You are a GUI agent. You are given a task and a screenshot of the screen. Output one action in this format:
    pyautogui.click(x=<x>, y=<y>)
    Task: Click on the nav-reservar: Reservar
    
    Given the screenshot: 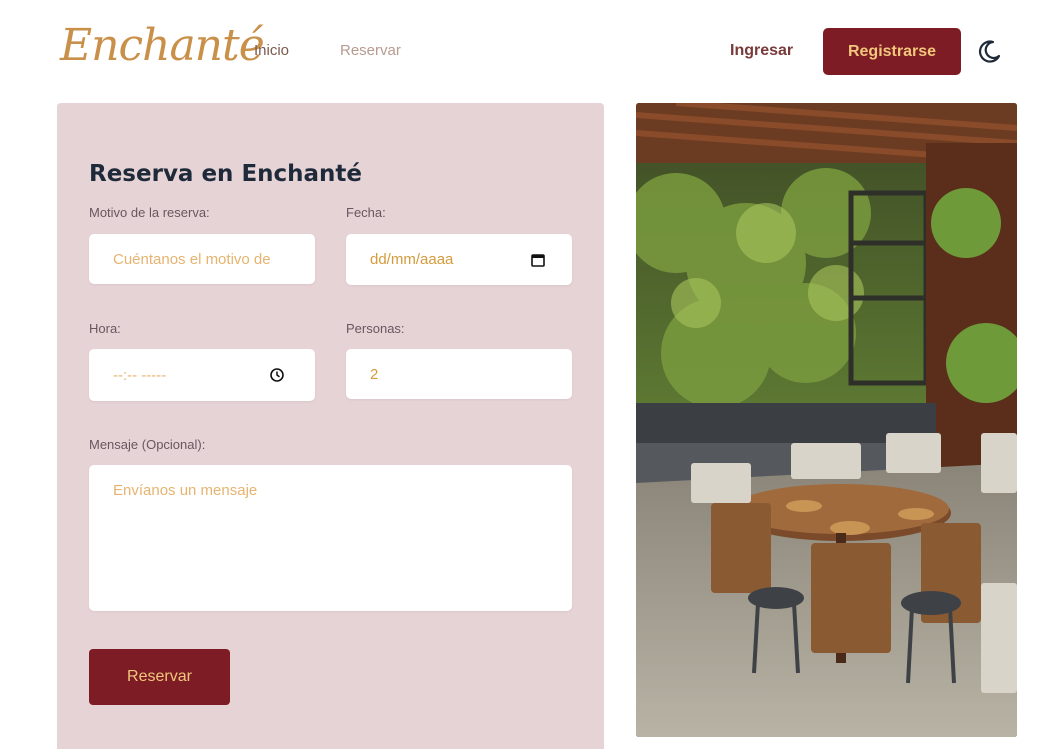 What is the action you would take?
    pyautogui.click(x=370, y=50)
    